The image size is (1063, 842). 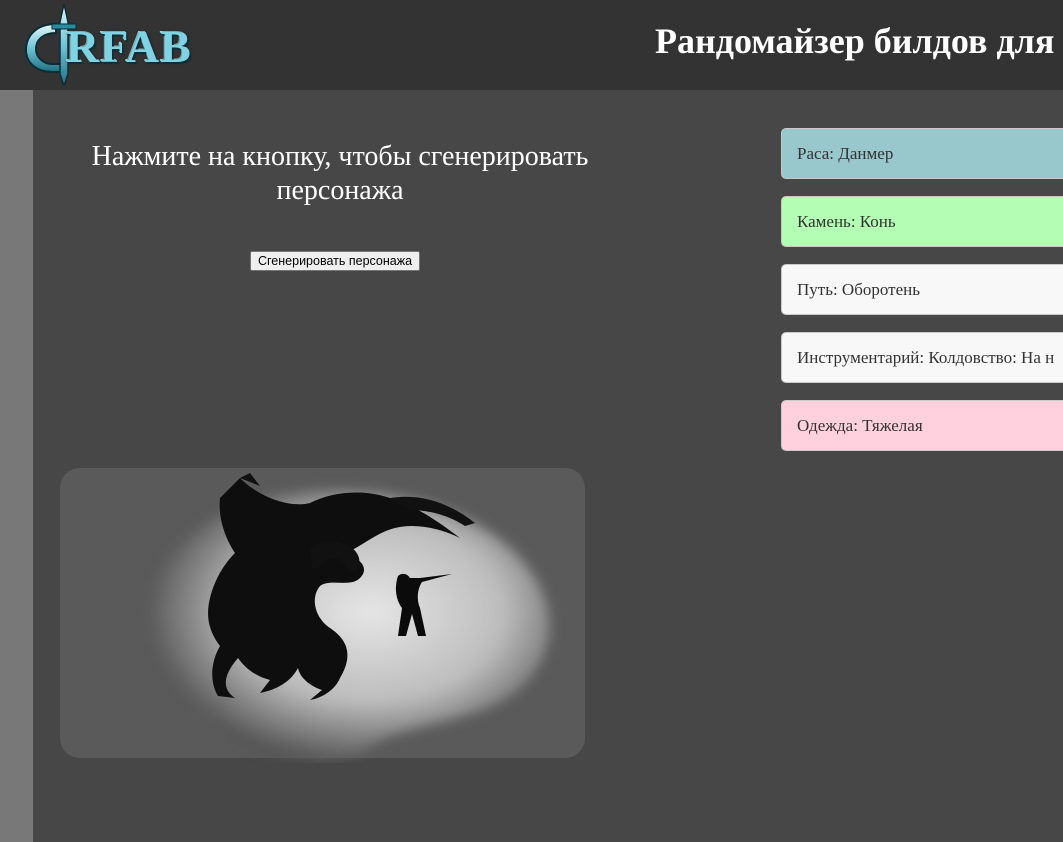 I want to click on result-stone: Камень: Конь, so click(x=922, y=221).